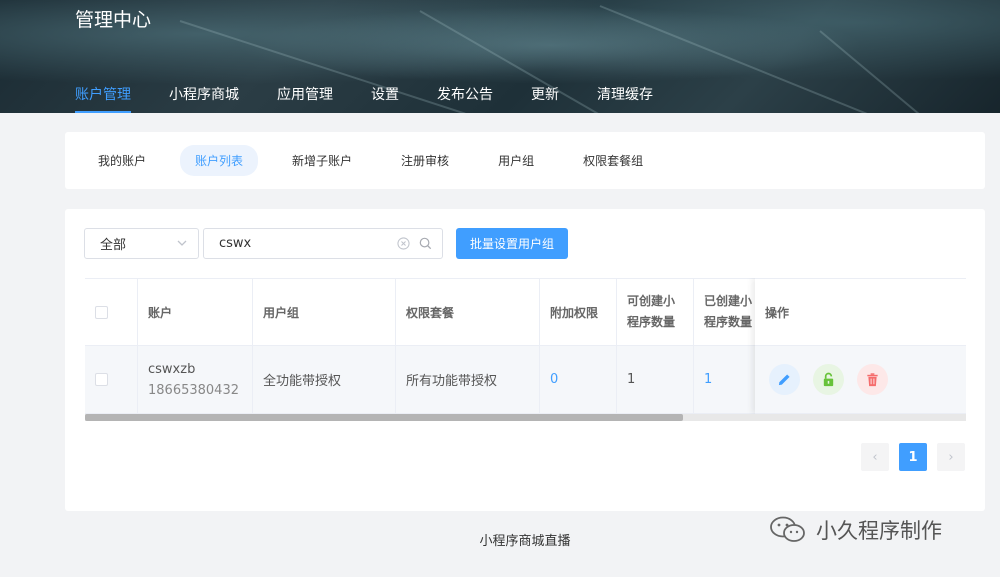  Describe the element at coordinates (625, 98) in the screenshot. I see `nav-item-clear-cache: 清理缓存` at that location.